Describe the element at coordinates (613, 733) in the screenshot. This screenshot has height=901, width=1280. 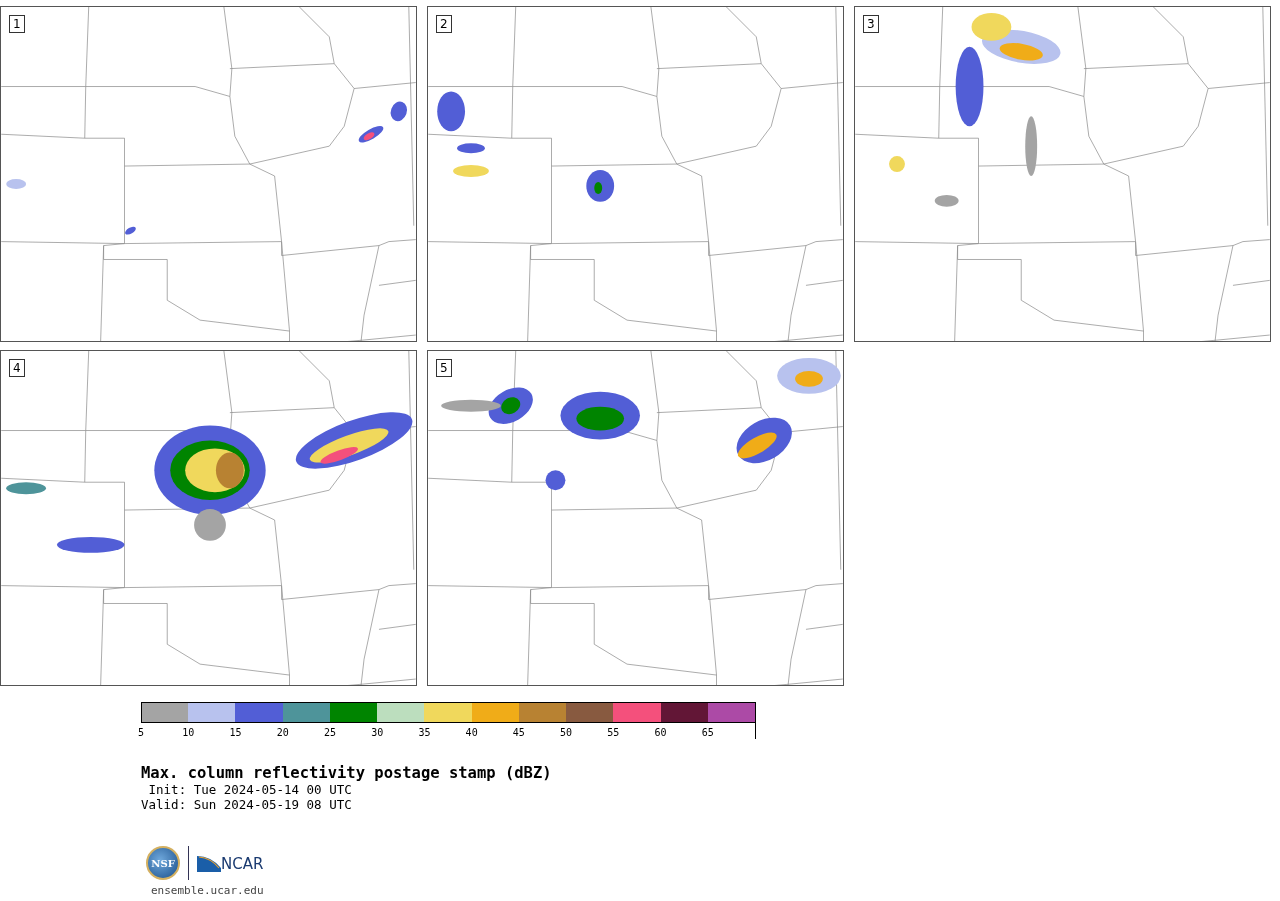
I see `tick-label: 55` at that location.